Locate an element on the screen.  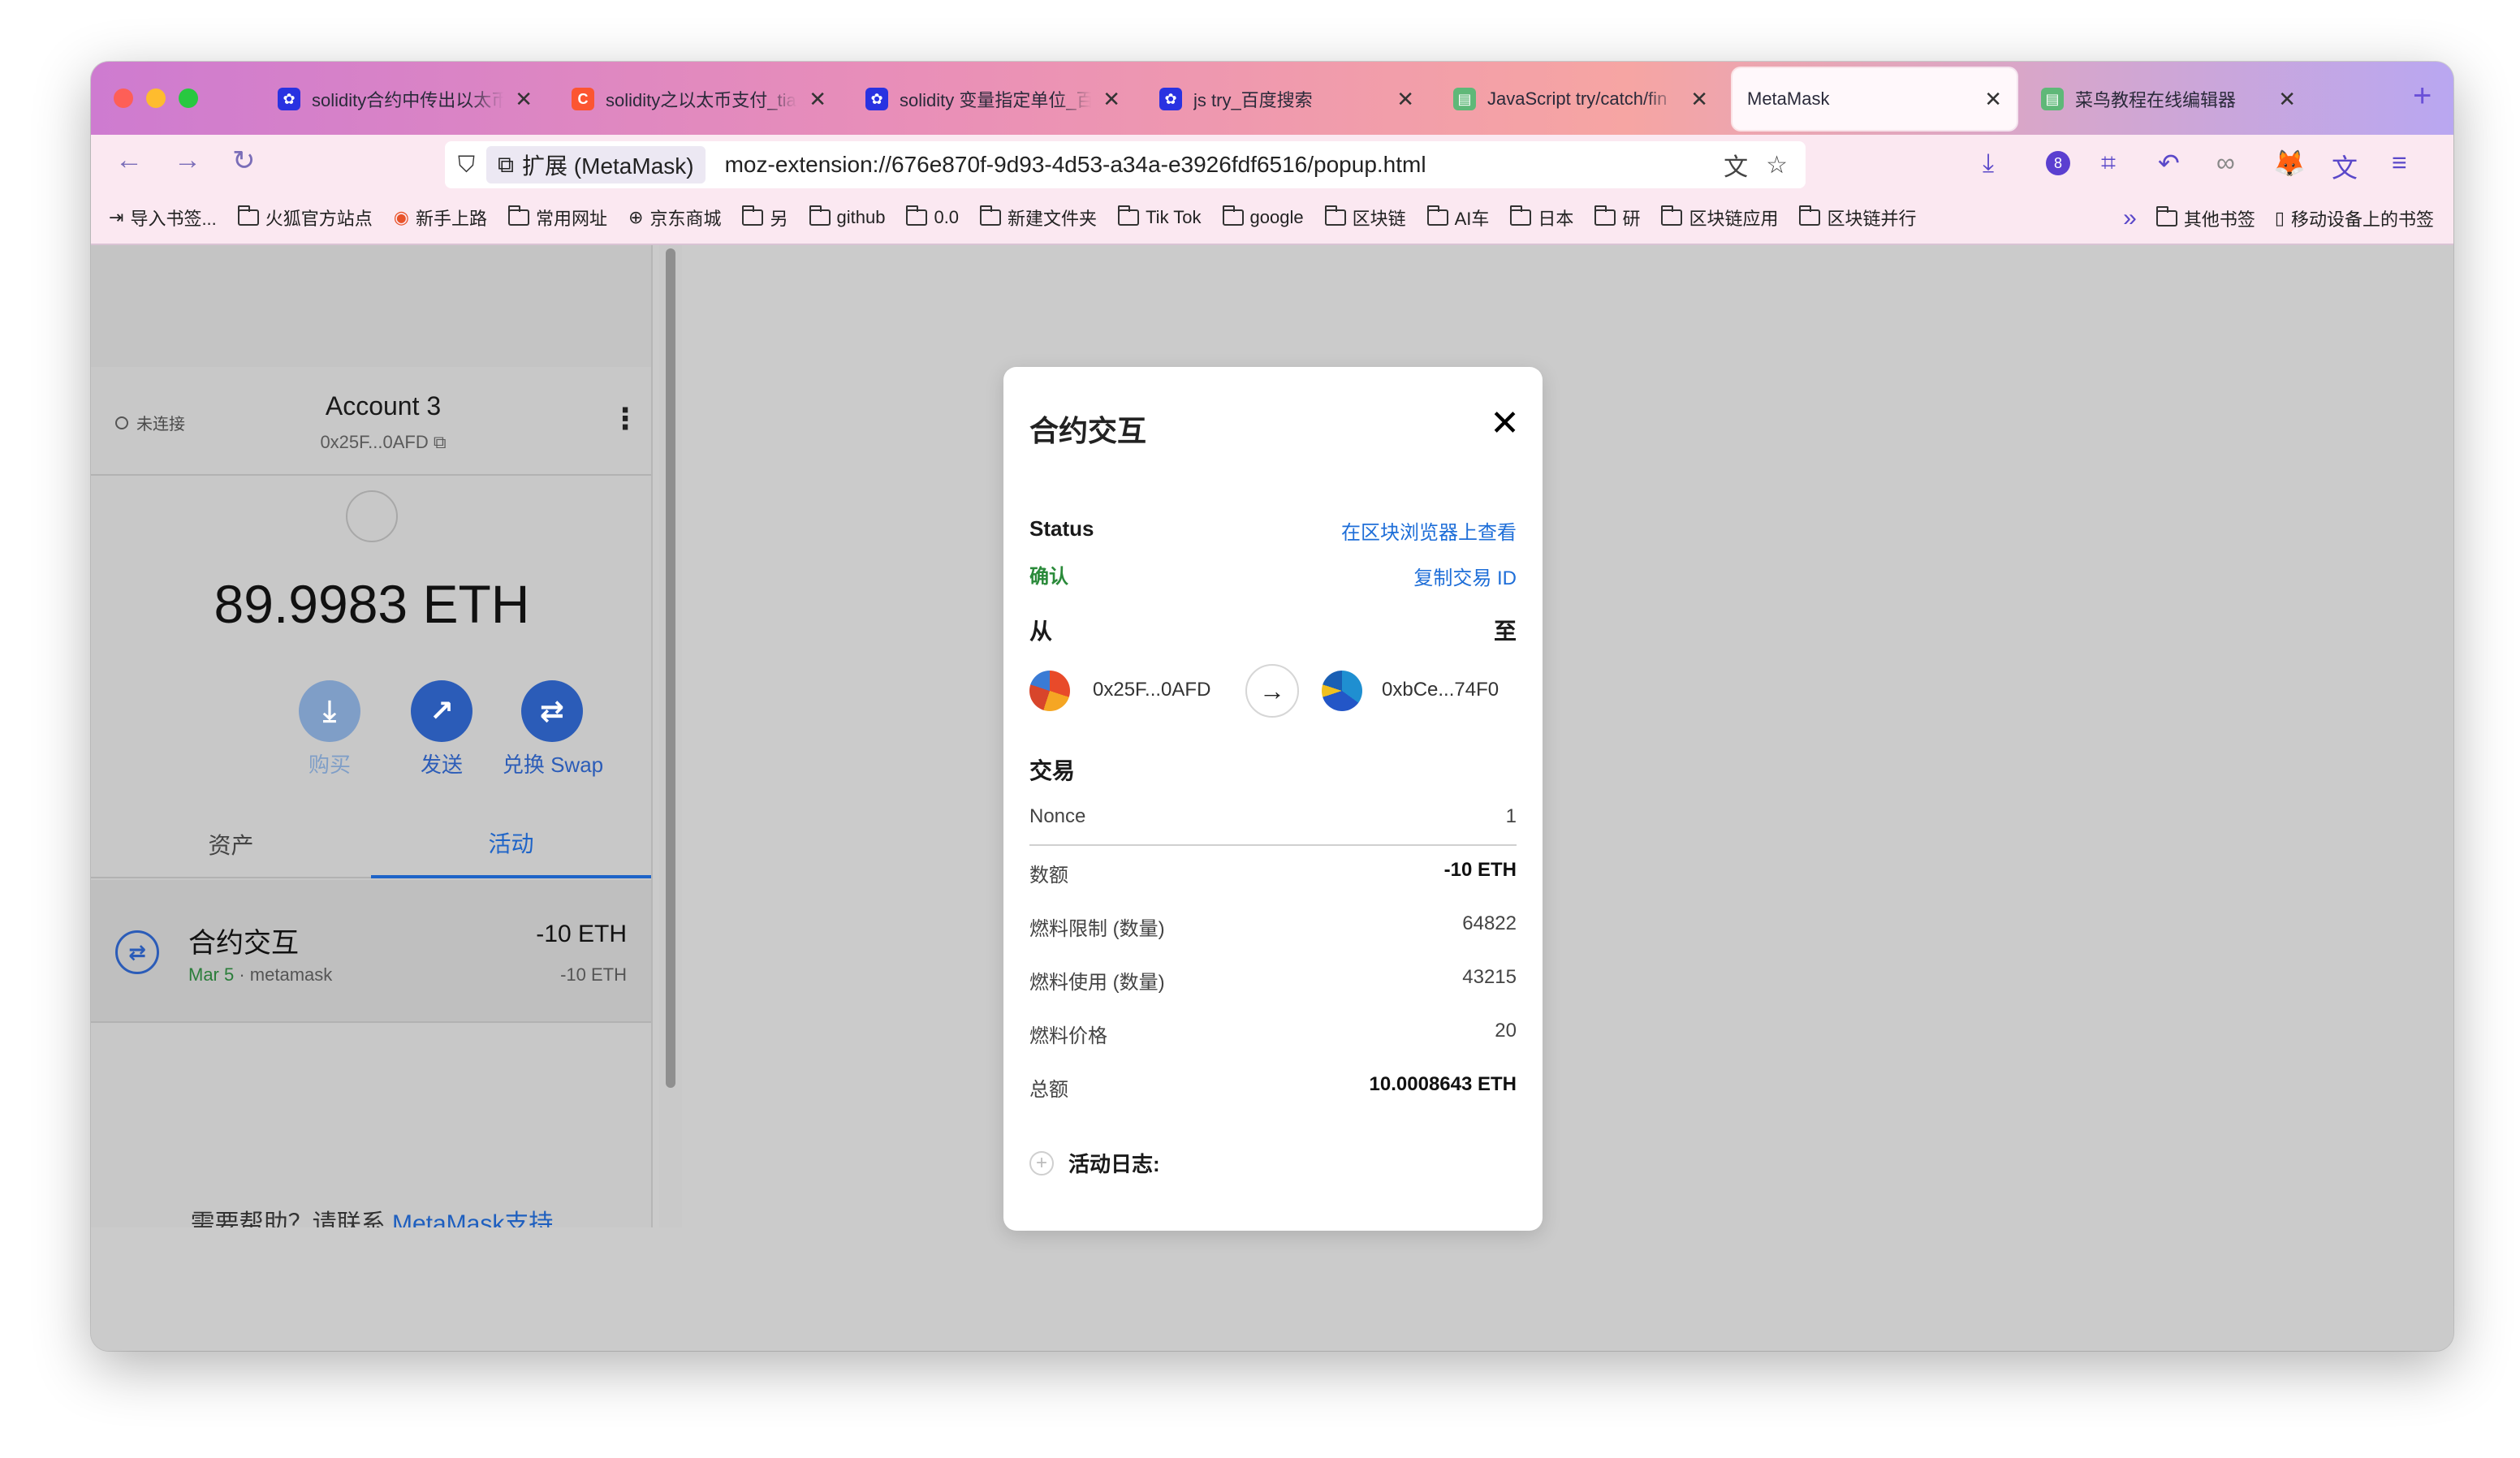
bookmark-ai-car: AI车 is located at coordinates (1458, 218).